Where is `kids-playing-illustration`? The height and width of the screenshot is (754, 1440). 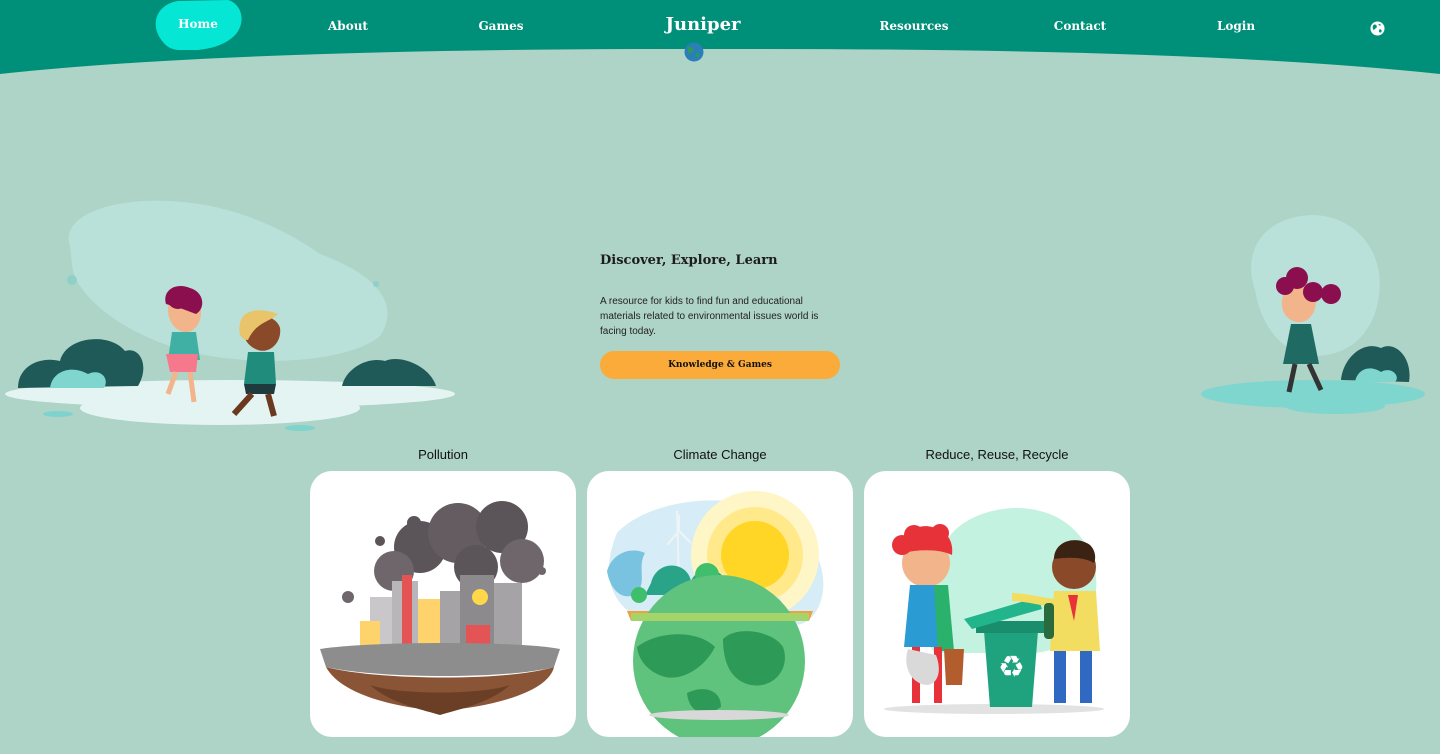 kids-playing-illustration is located at coordinates (230, 315).